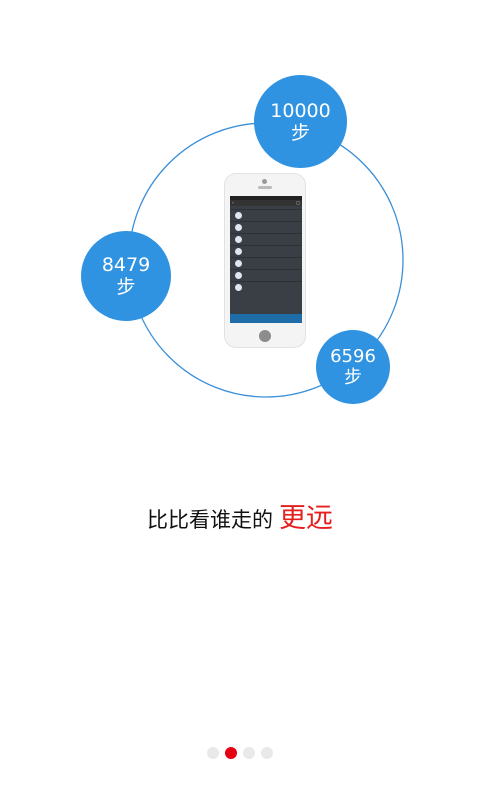  Describe the element at coordinates (231, 753) in the screenshot. I see `page-dot-active` at that location.